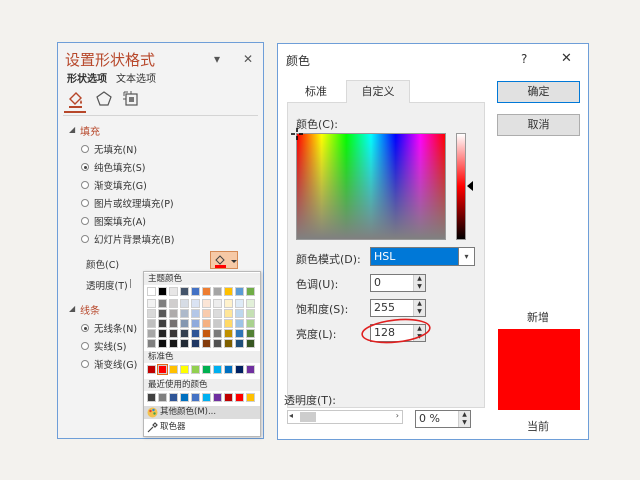 The image size is (640, 480). What do you see at coordinates (538, 92) in the screenshot?
I see `ok-button: 确定` at bounding box center [538, 92].